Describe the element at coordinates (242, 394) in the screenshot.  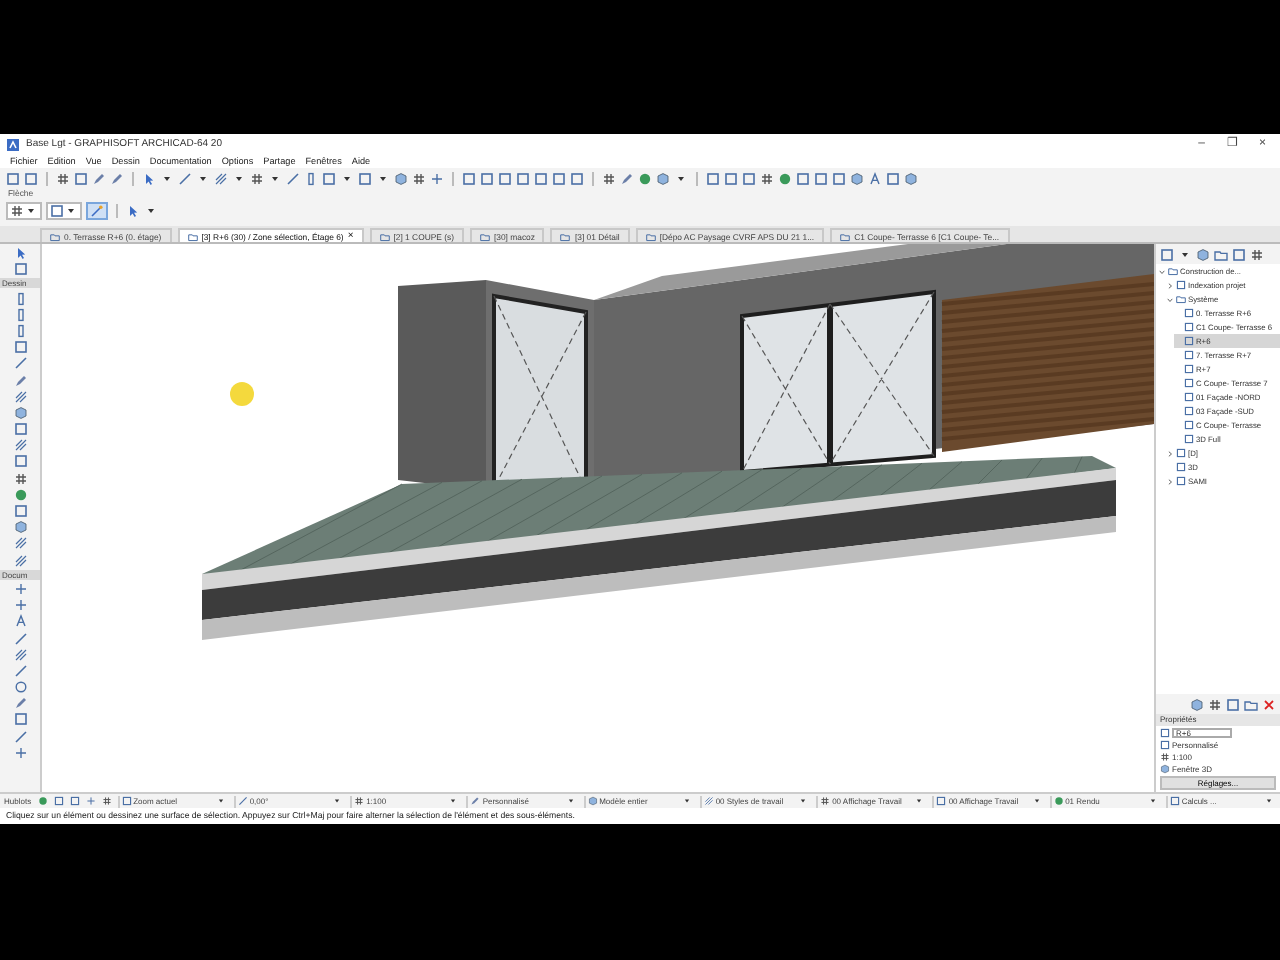
I see `cursor-highlight-icon` at that location.